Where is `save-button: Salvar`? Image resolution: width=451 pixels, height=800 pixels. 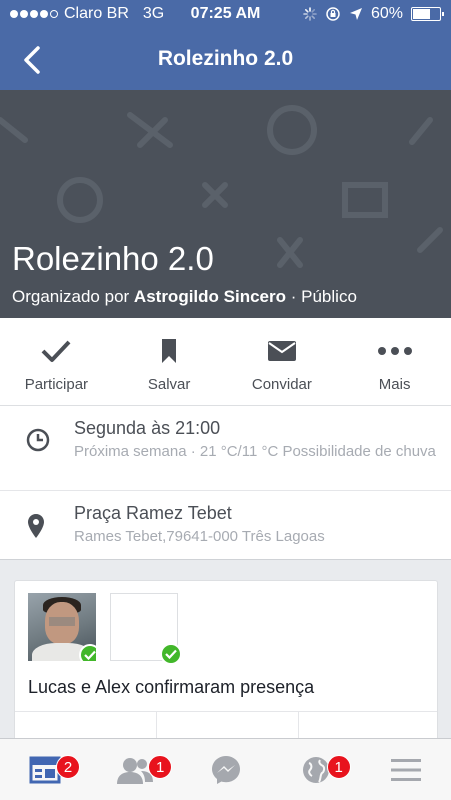 save-button: Salvar is located at coordinates (169, 361).